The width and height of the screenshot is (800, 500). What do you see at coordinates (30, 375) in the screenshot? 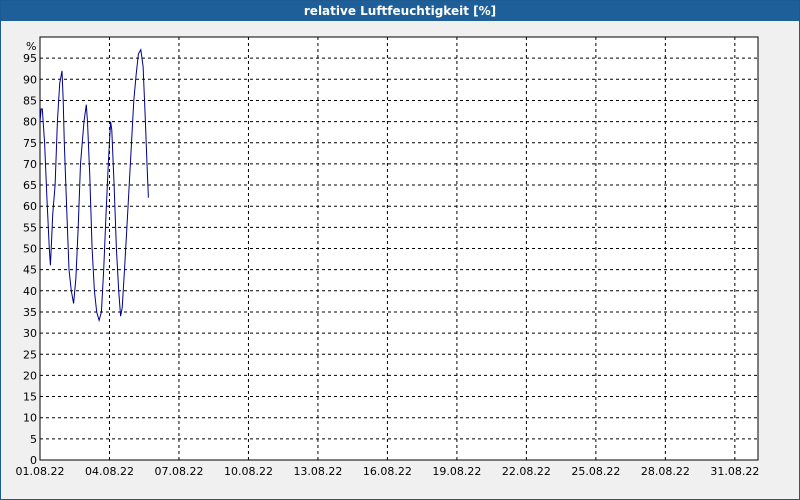
I see `y-tick-label: 20` at bounding box center [30, 375].